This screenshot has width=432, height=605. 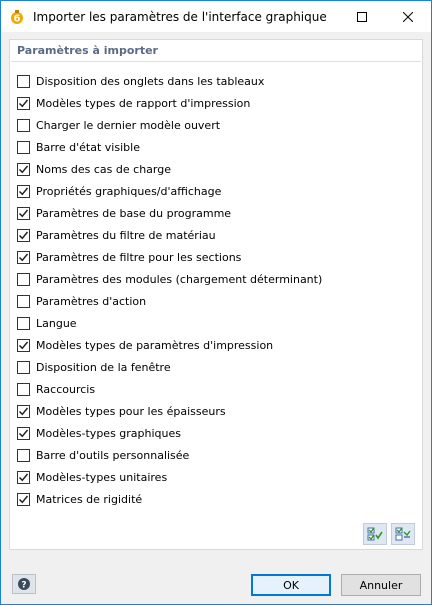 I want to click on option-row: Disposition de la fenêtre, so click(x=217, y=367).